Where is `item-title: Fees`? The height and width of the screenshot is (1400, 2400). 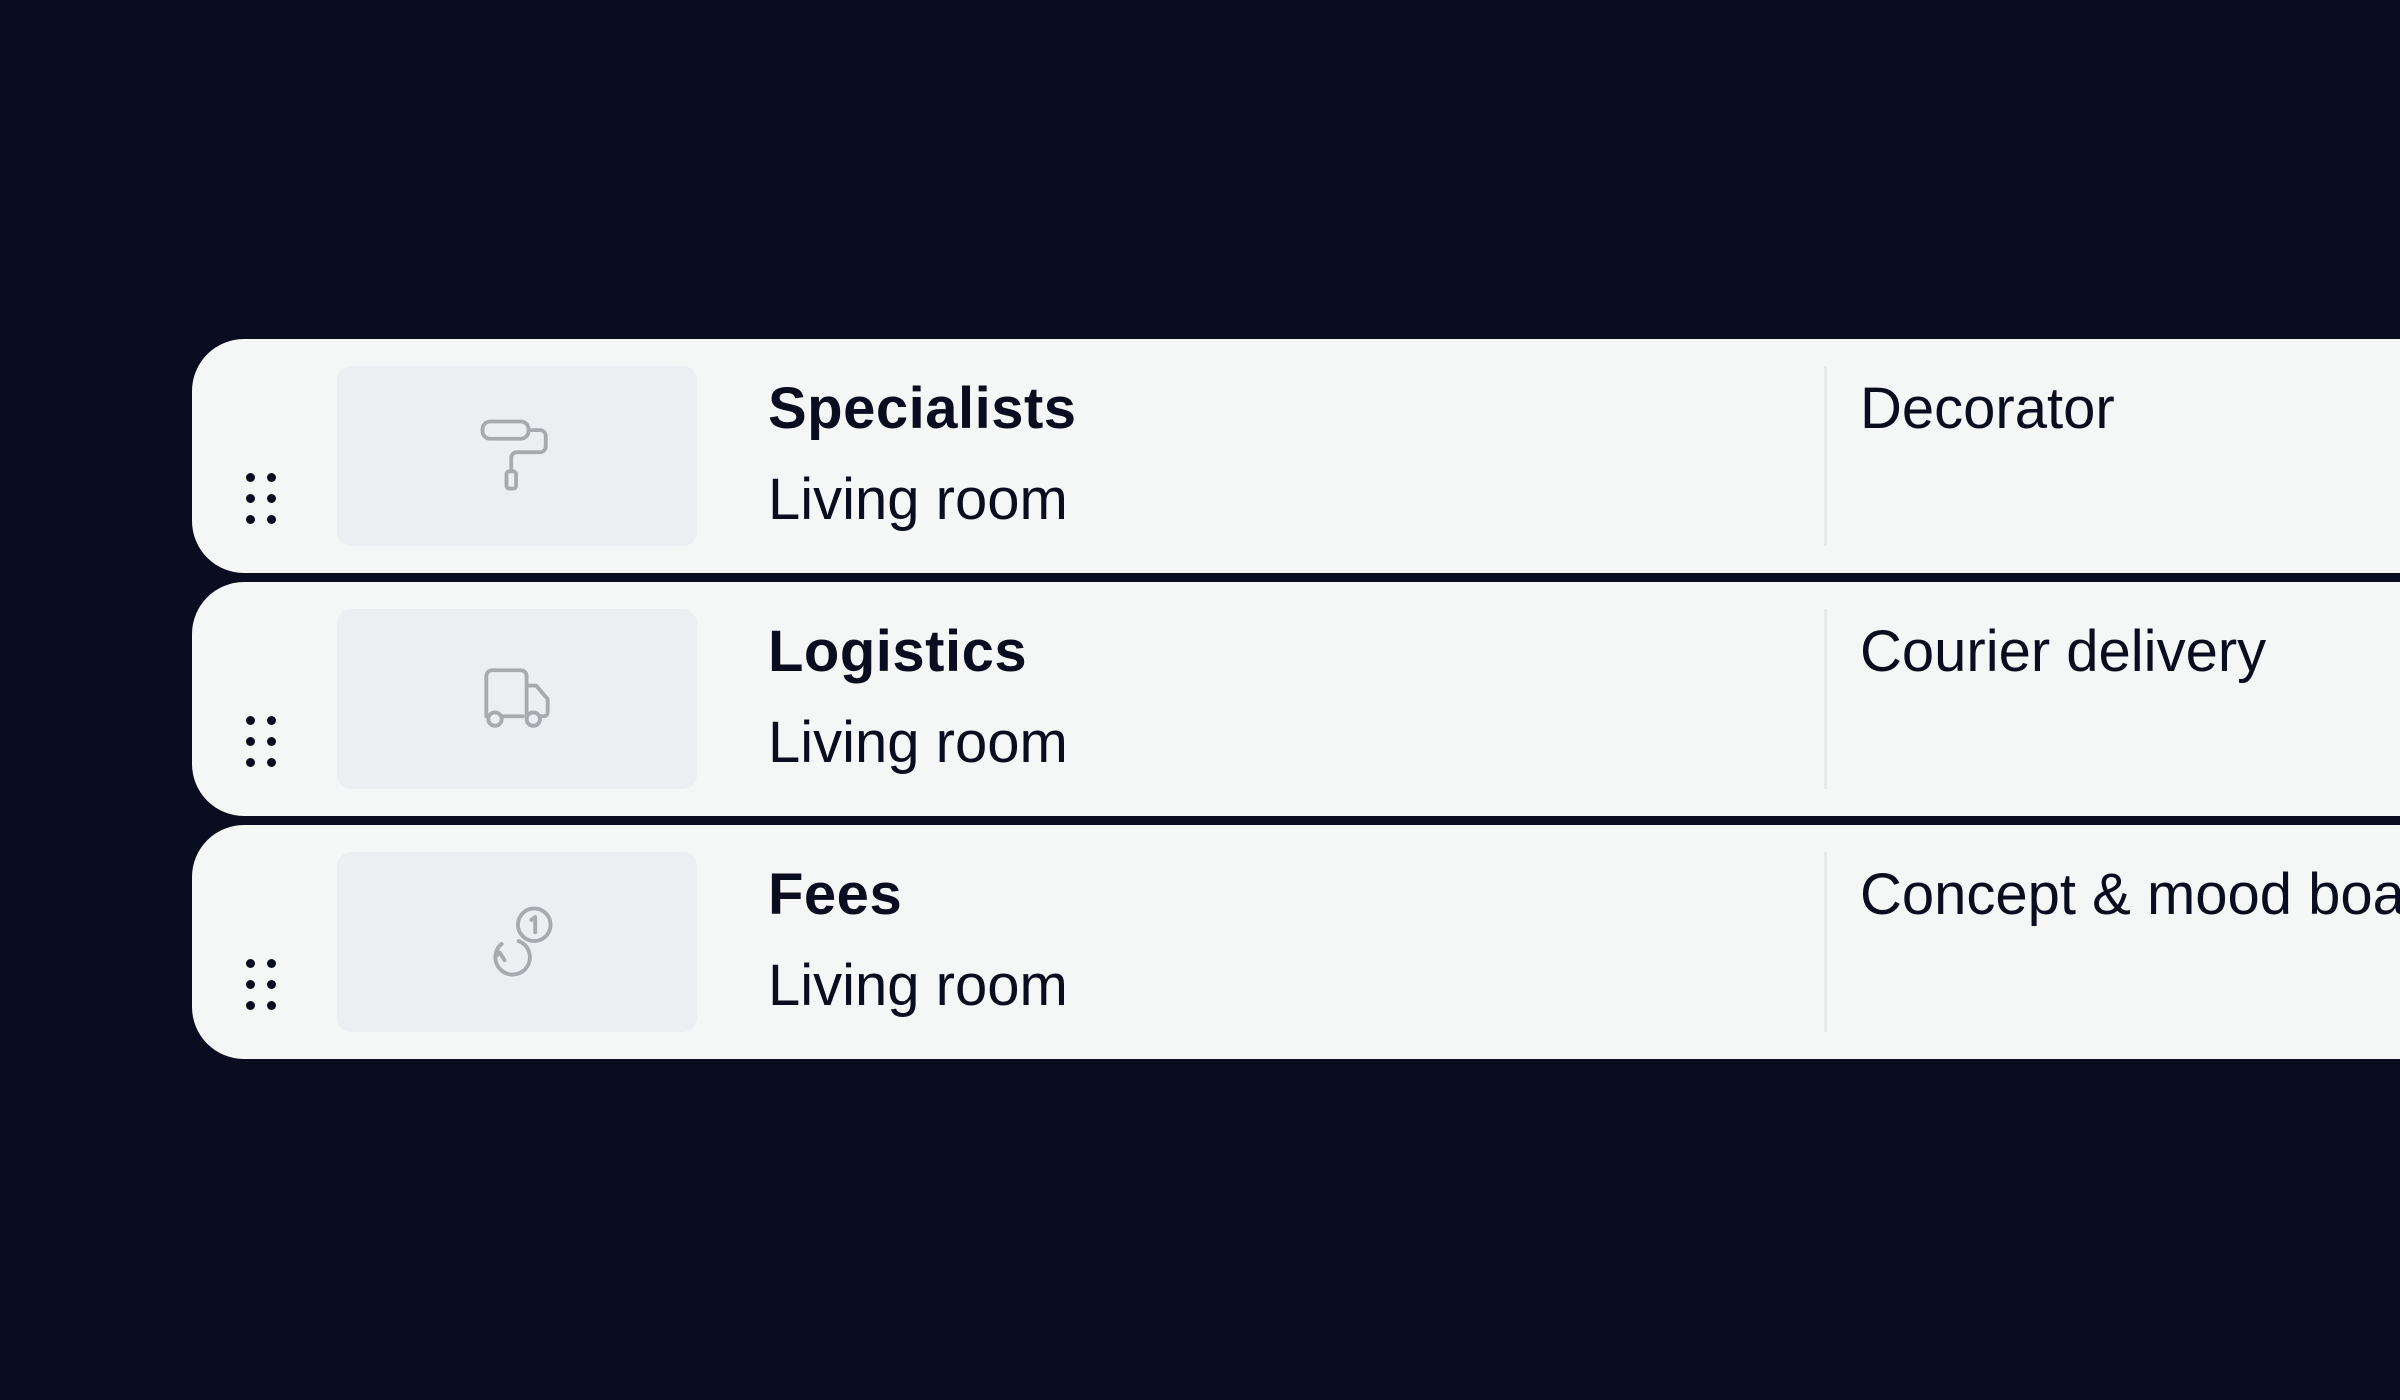 item-title: Fees is located at coordinates (835, 894).